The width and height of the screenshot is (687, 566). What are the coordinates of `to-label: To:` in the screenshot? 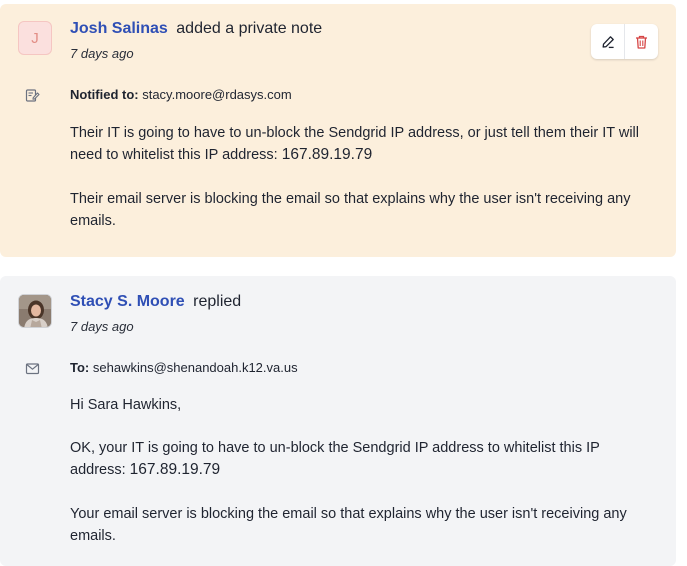 It's located at (80, 367).